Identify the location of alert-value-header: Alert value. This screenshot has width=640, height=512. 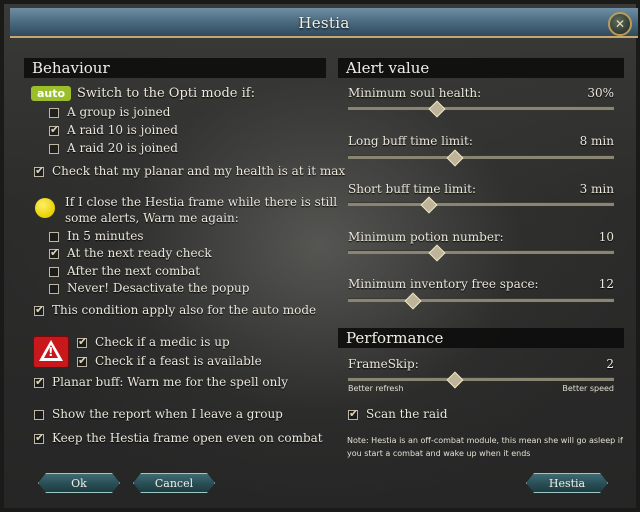
(481, 68).